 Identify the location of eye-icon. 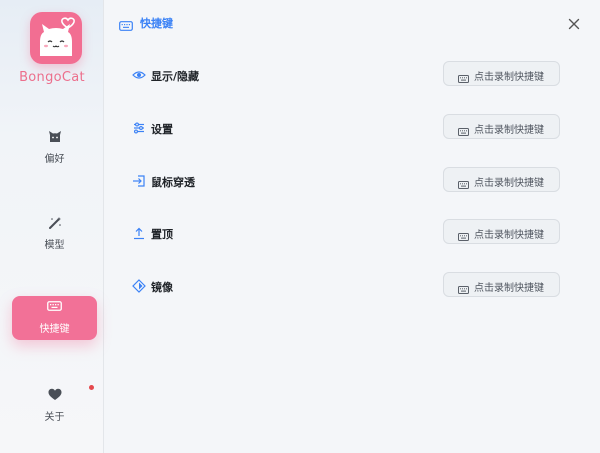
(139, 74).